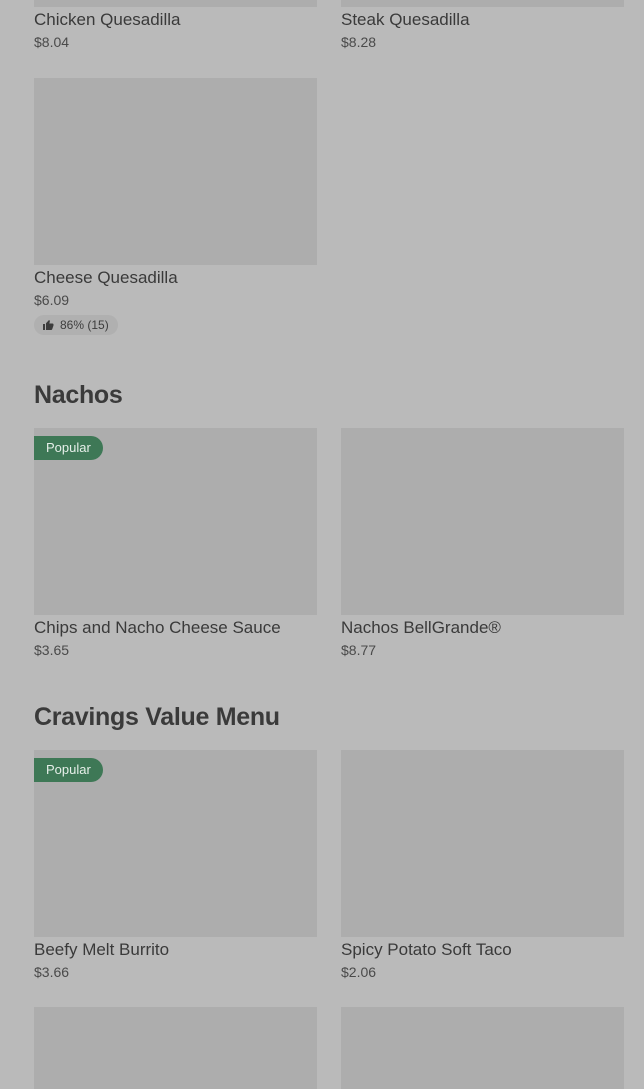 Image resolution: width=644 pixels, height=1089 pixels. What do you see at coordinates (78, 395) in the screenshot?
I see `section-title-nachos: Nachos` at bounding box center [78, 395].